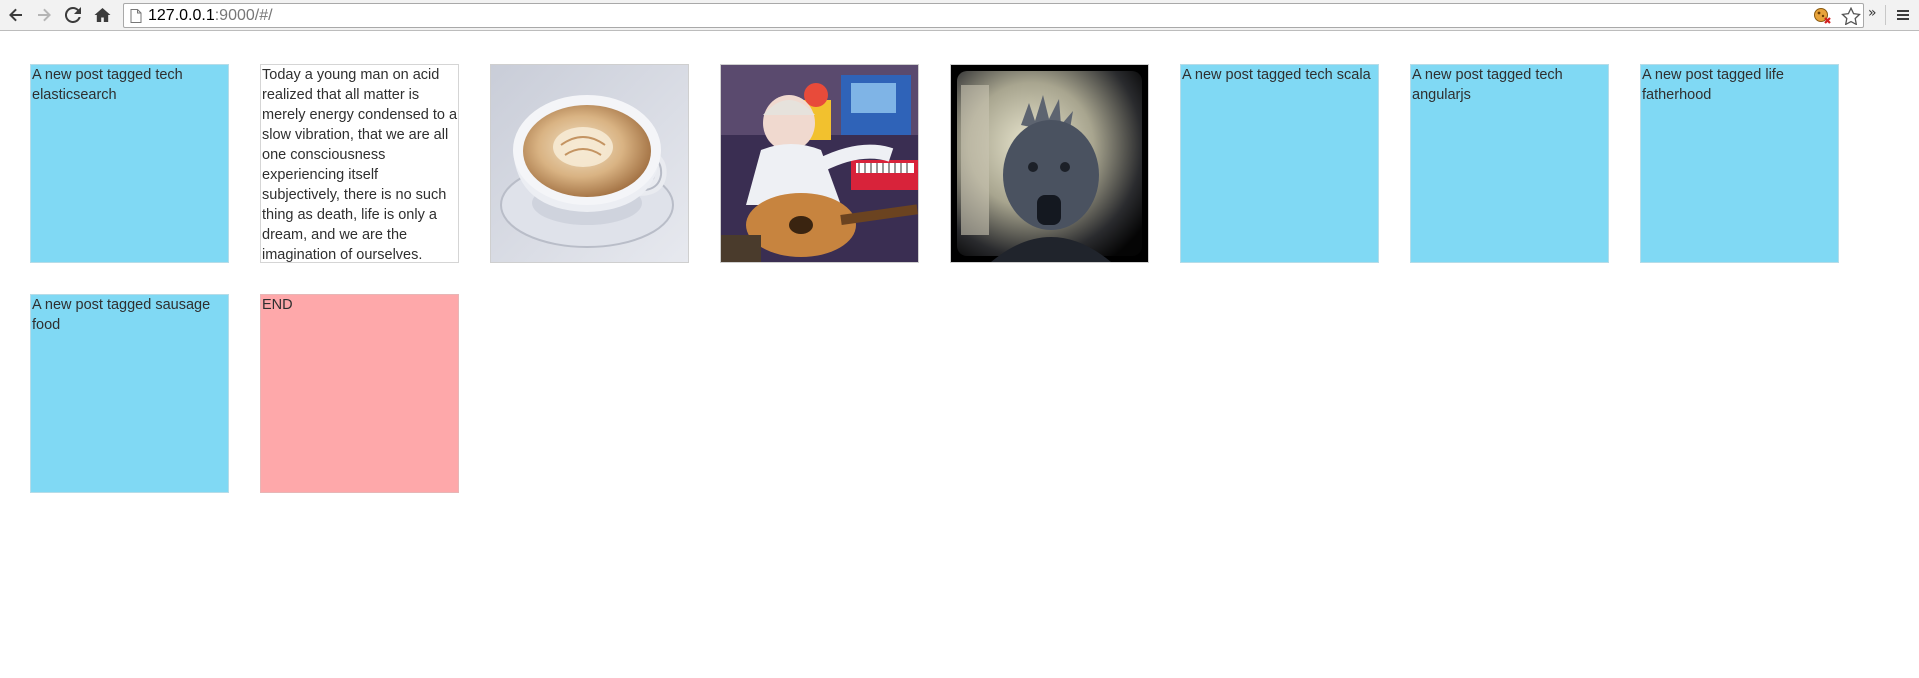  Describe the element at coordinates (107, 85) in the screenshot. I see `post-text: A new post tagged tech elasticsearch` at that location.